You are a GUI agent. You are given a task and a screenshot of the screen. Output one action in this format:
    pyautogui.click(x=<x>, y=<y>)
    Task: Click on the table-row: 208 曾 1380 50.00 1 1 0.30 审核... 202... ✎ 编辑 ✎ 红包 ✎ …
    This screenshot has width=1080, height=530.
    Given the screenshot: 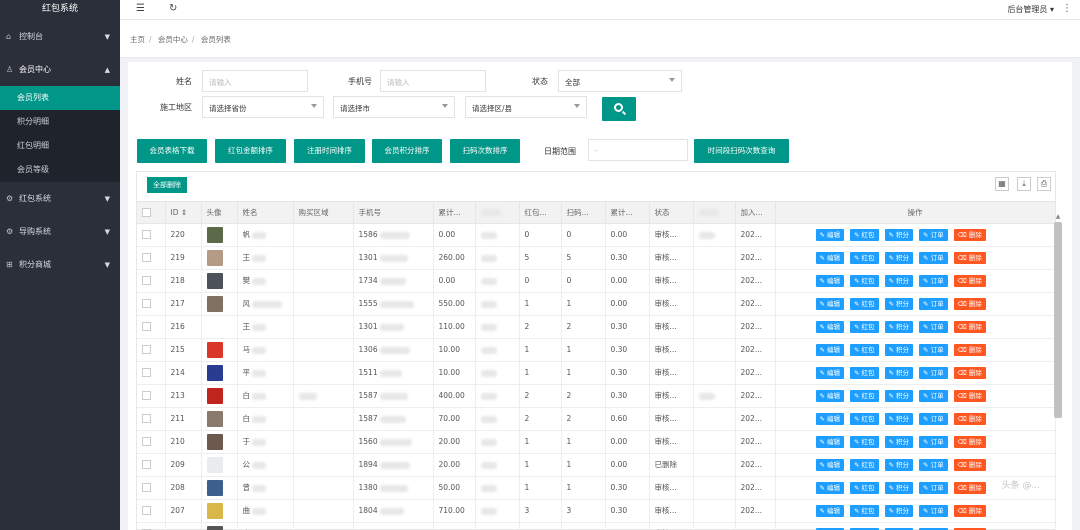 What is the action you would take?
    pyautogui.click(x=596, y=488)
    